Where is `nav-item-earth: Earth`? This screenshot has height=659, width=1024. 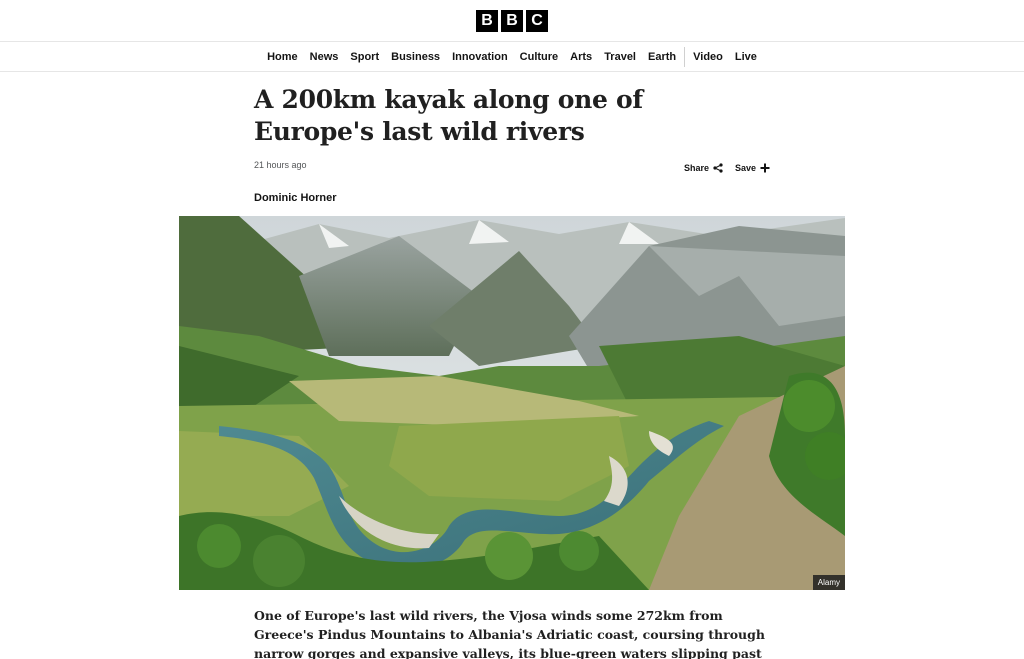
nav-item-earth: Earth is located at coordinates (662, 57).